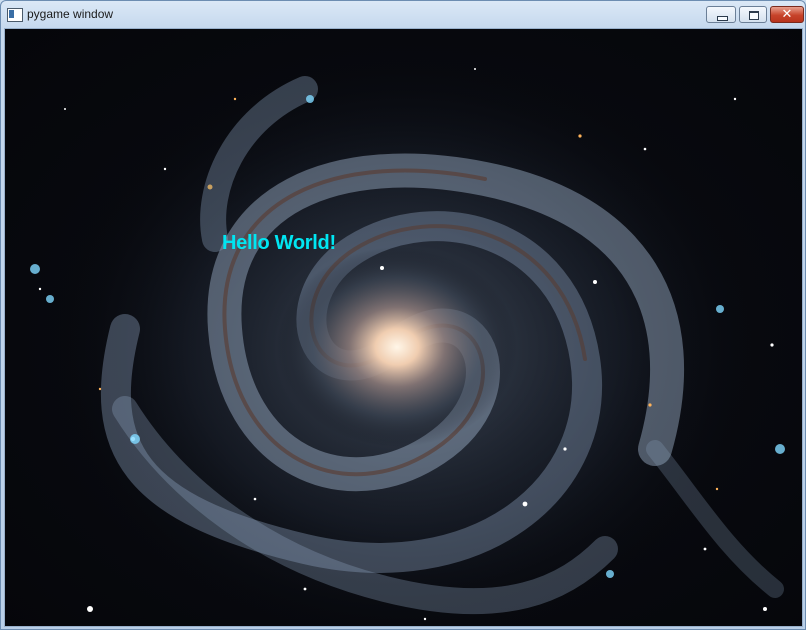 This screenshot has height=630, width=806. Describe the element at coordinates (15, 15) in the screenshot. I see `pygame-window-icon` at that location.